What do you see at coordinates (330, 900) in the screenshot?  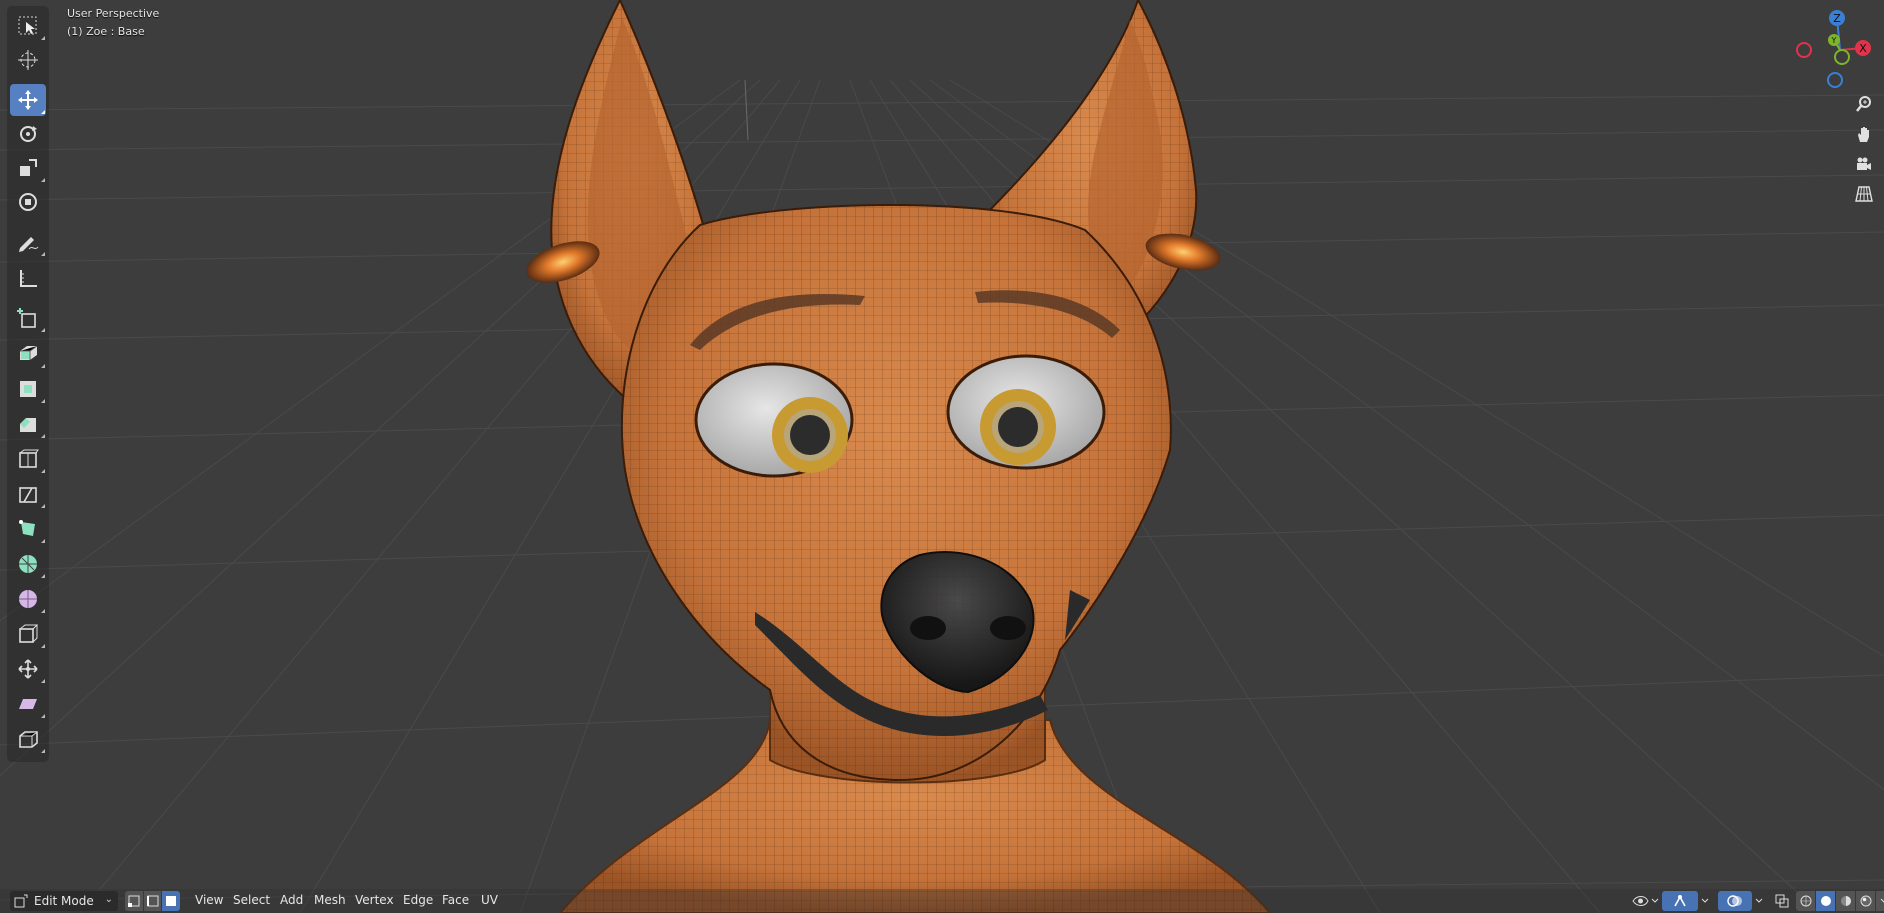 I see `menu-mesh: Mesh` at bounding box center [330, 900].